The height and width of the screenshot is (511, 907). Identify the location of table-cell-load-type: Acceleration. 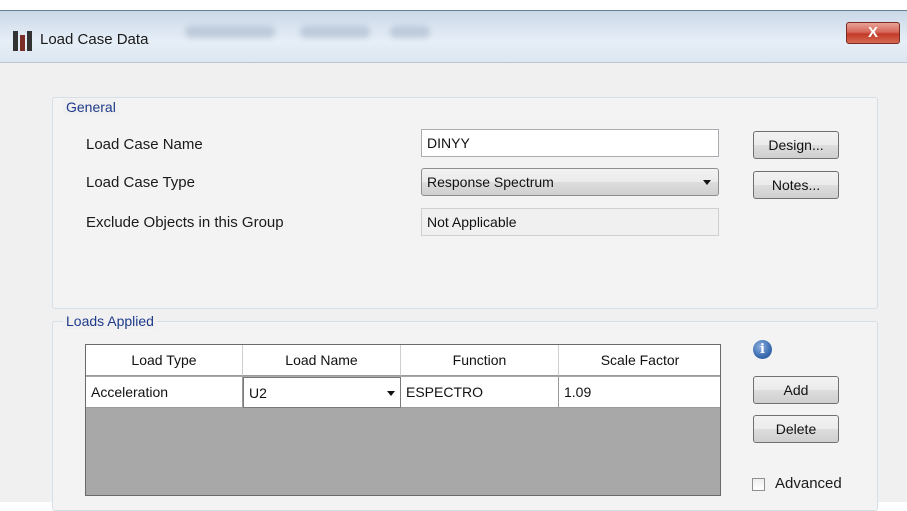
(164, 392).